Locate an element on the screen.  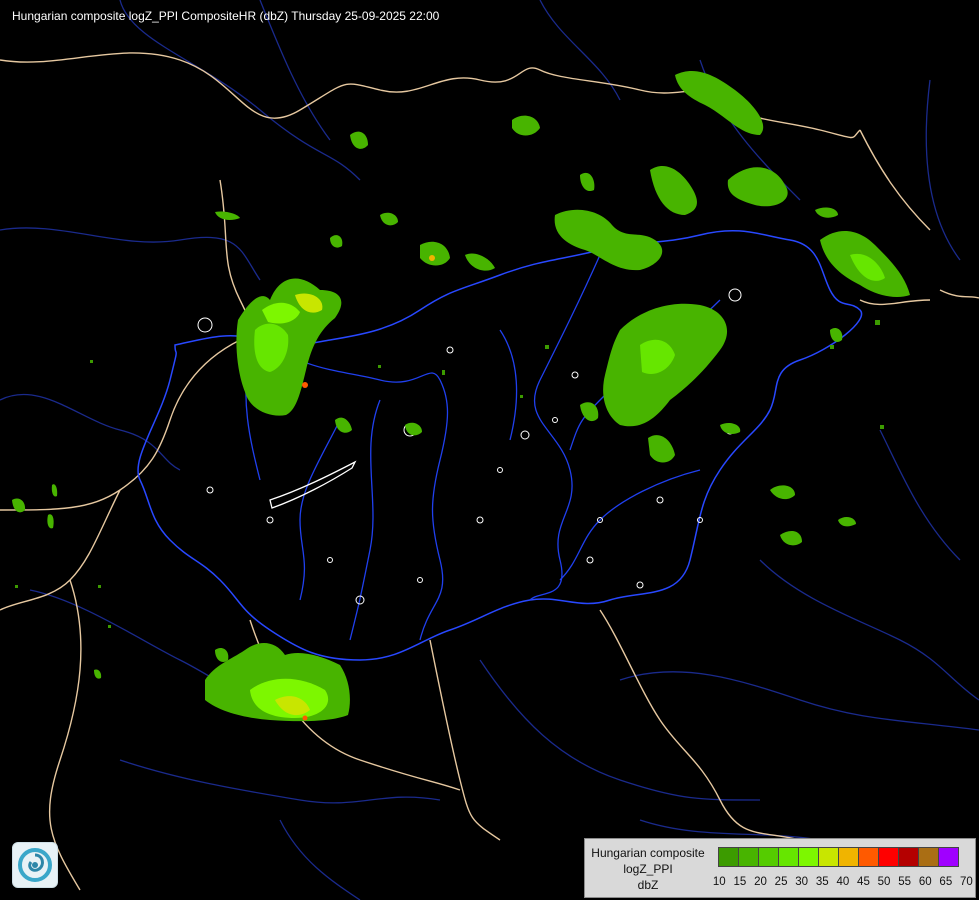
legend-swatches is located at coordinates (838, 857).